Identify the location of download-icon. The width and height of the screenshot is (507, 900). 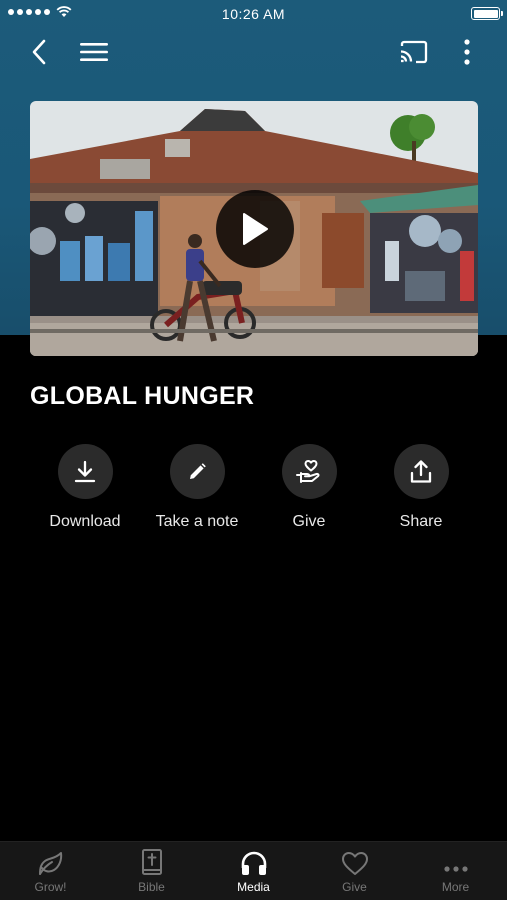
(85, 471).